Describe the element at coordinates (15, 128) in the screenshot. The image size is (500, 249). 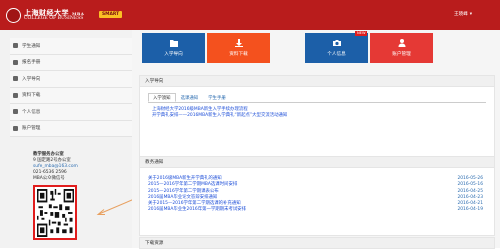
I see `account-icon` at that location.